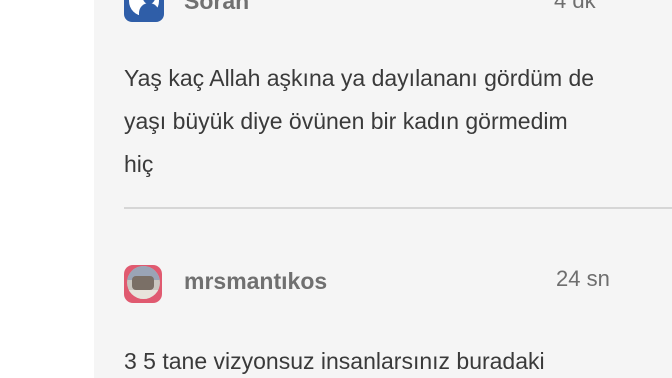 This screenshot has height=378, width=672. I want to click on comment-username: mrsmantıkos, so click(255, 281).